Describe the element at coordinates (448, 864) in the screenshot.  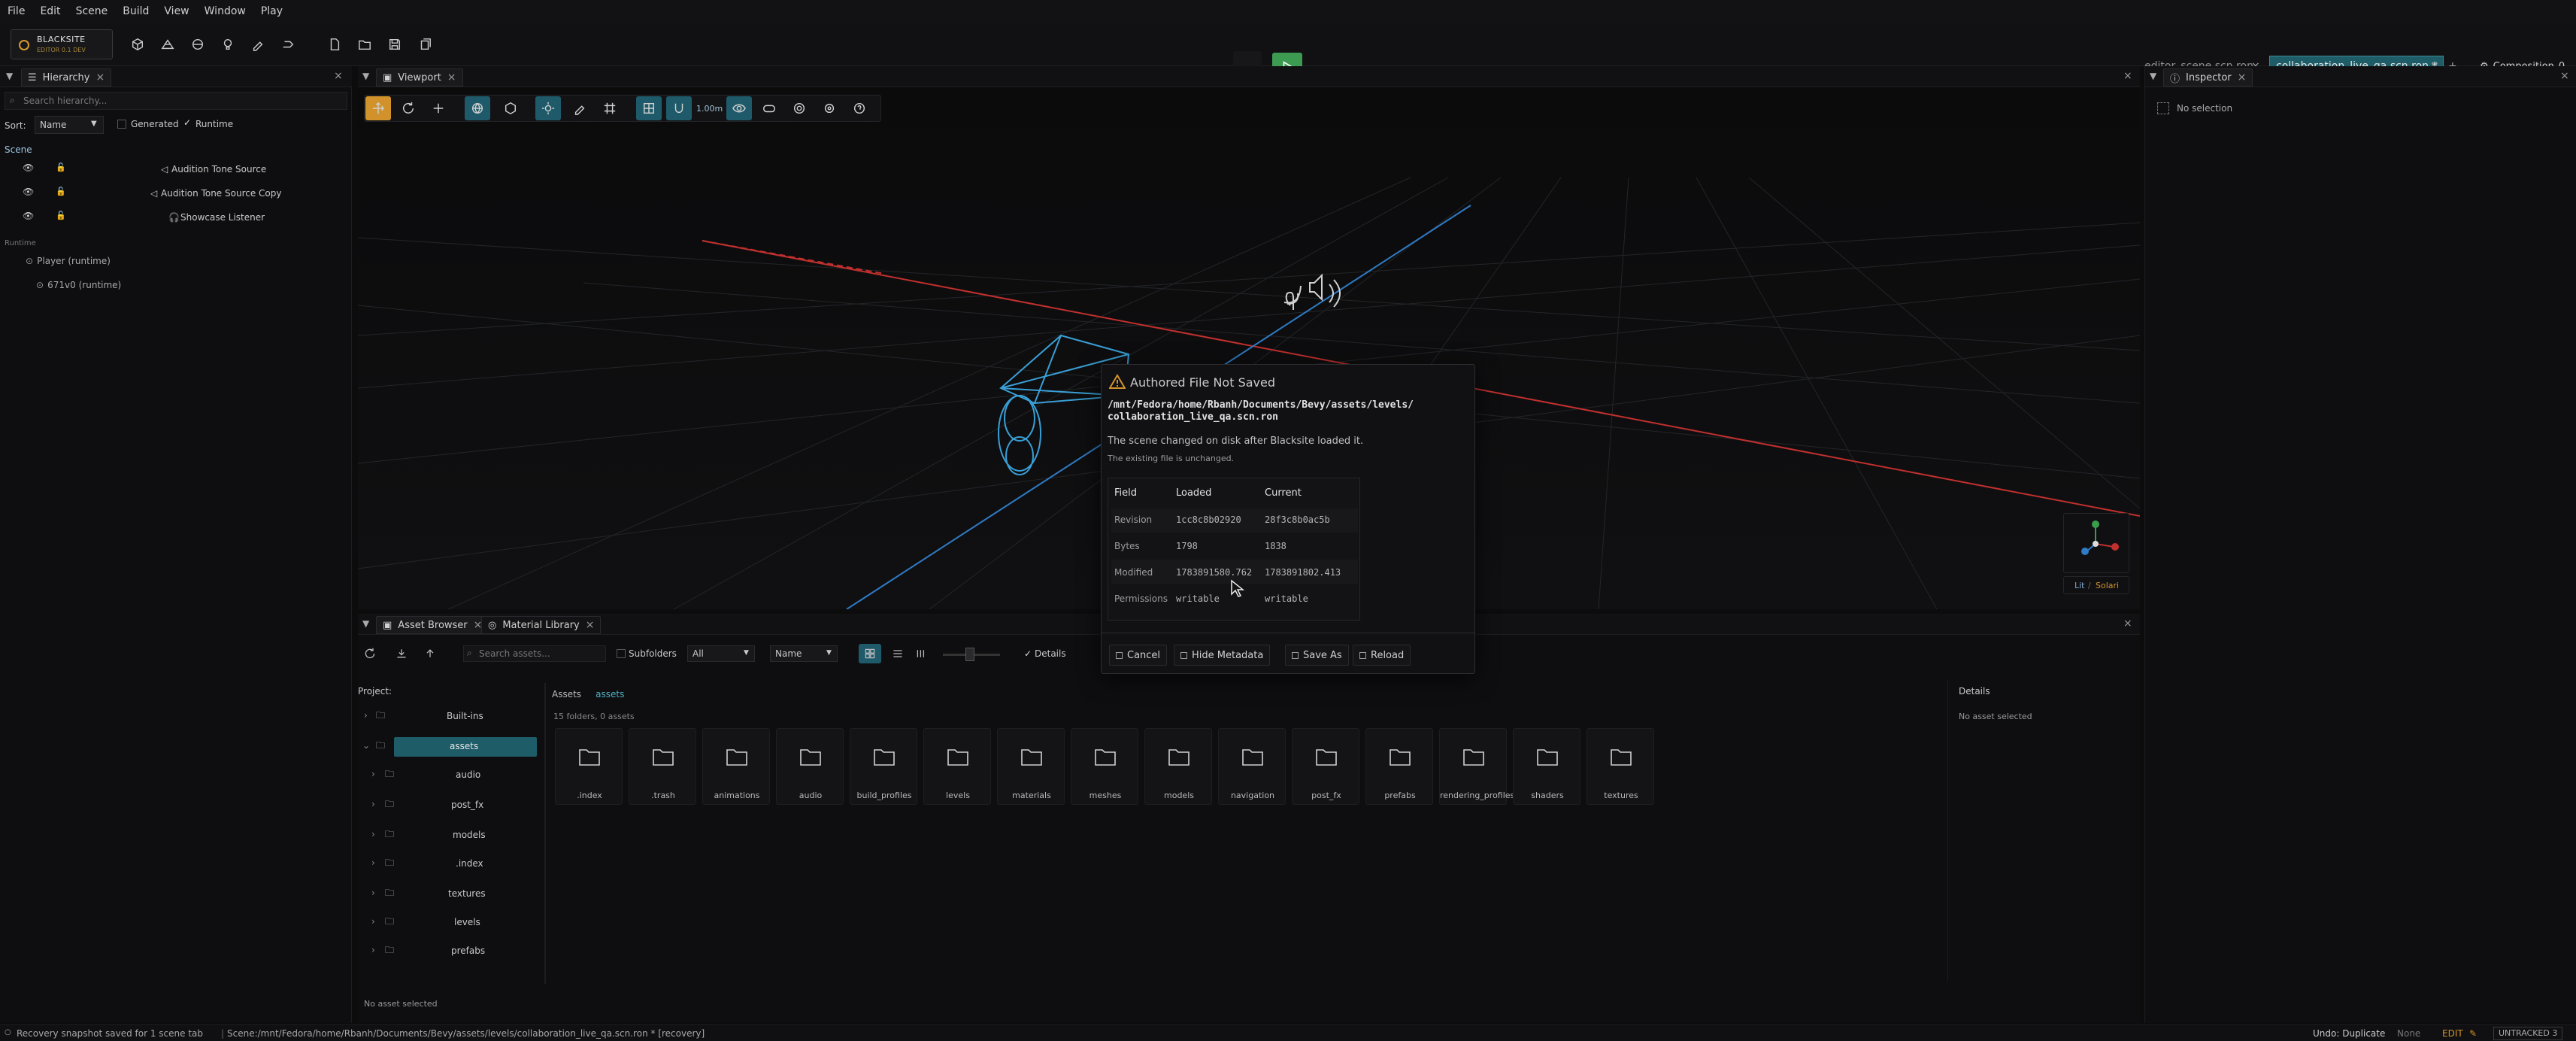
I see `tree-item: › 🗀 .index` at that location.